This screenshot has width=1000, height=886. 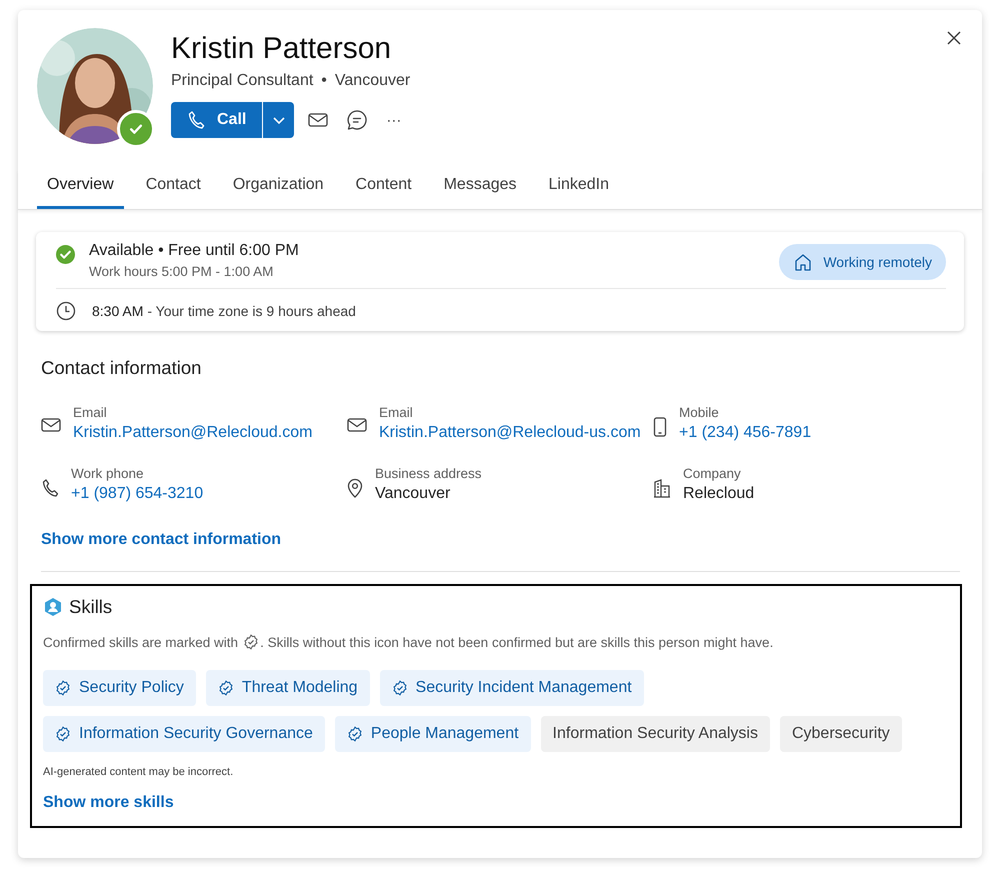 I want to click on call-dropdown-button, so click(x=278, y=120).